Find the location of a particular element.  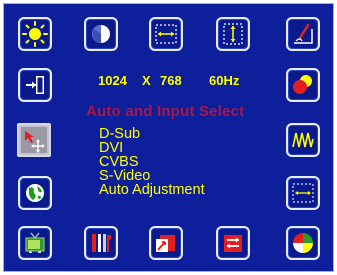

language-button is located at coordinates (35, 193).